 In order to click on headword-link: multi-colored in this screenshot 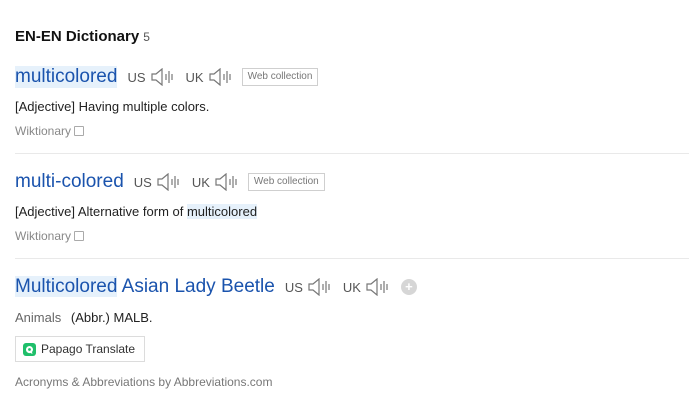, I will do `click(69, 182)`.